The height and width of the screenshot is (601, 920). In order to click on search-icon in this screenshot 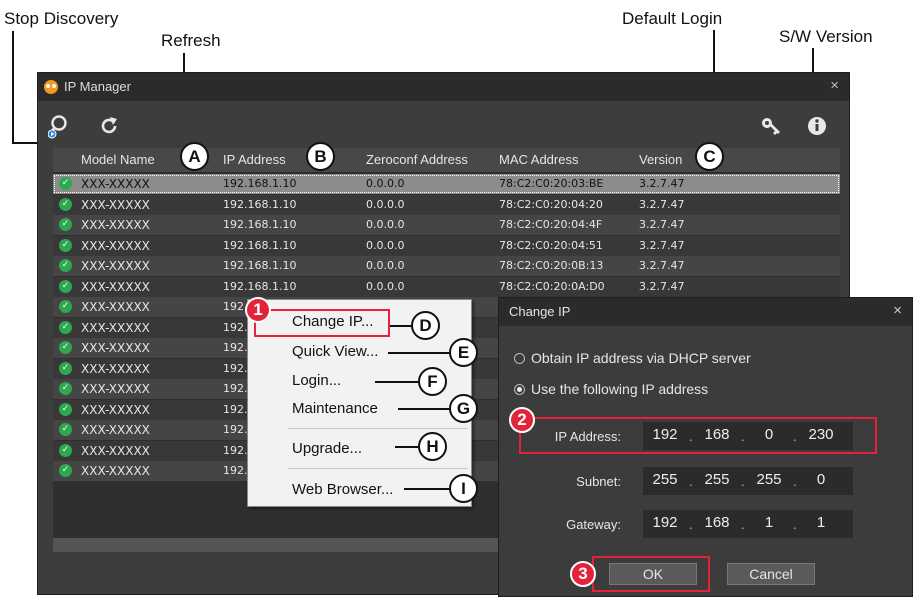, I will do `click(57, 127)`.